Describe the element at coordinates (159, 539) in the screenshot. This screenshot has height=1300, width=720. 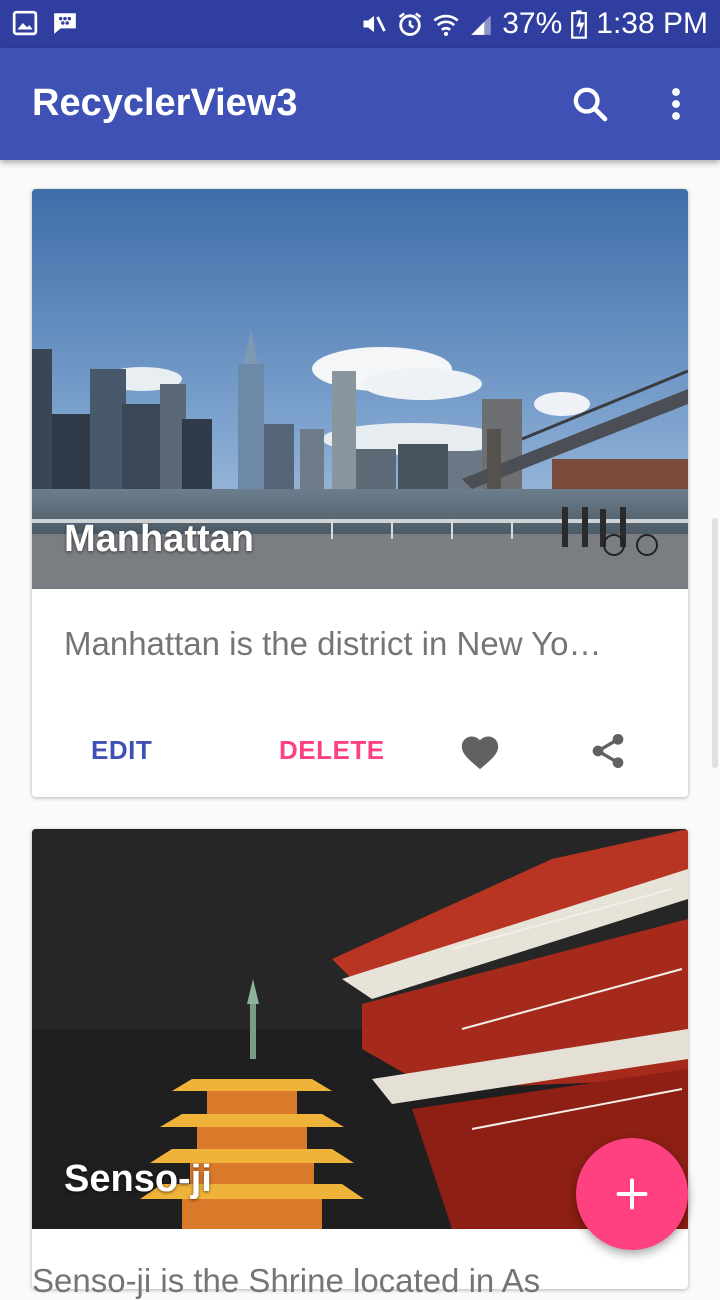
I see `card-title: Manhattan` at that location.